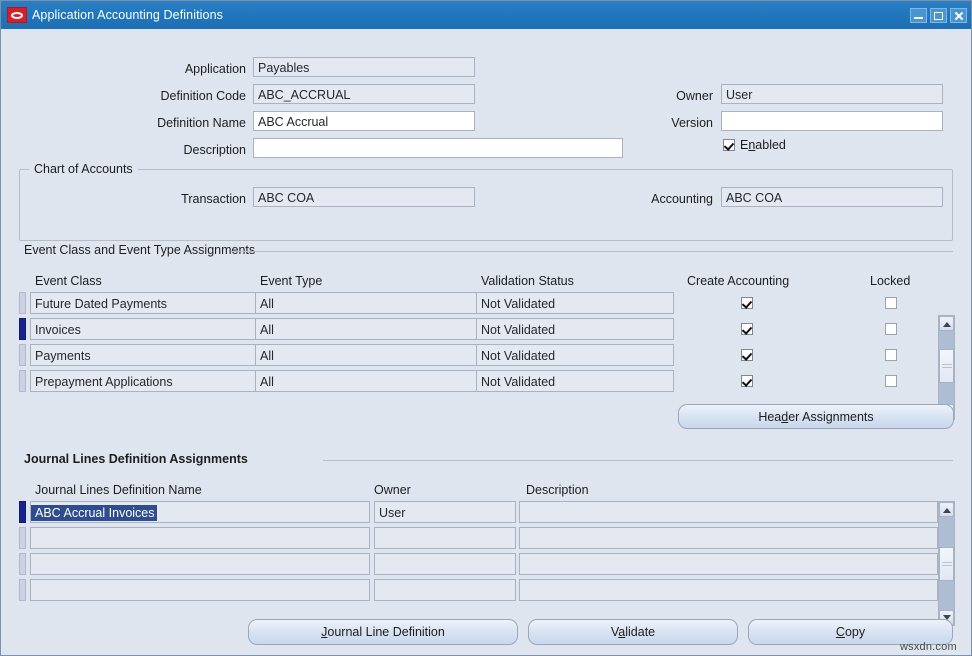 The image size is (972, 656). I want to click on owner-field: User, so click(832, 94).